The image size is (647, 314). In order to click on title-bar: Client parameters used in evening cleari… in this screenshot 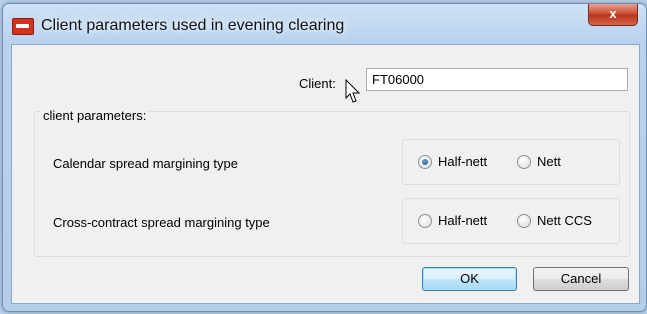, I will do `click(324, 24)`.